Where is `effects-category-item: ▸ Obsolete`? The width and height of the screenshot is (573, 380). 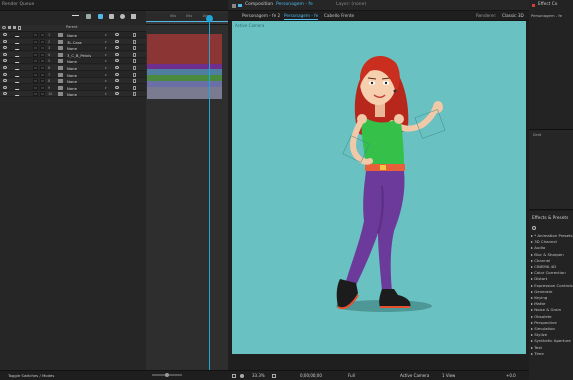 effects-category-item: ▸ Obsolete is located at coordinates (541, 316).